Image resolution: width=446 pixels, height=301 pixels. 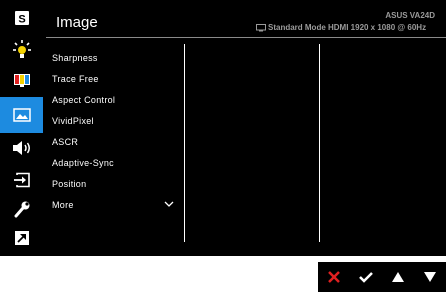 I want to click on sidebar-item-image, so click(x=21, y=115).